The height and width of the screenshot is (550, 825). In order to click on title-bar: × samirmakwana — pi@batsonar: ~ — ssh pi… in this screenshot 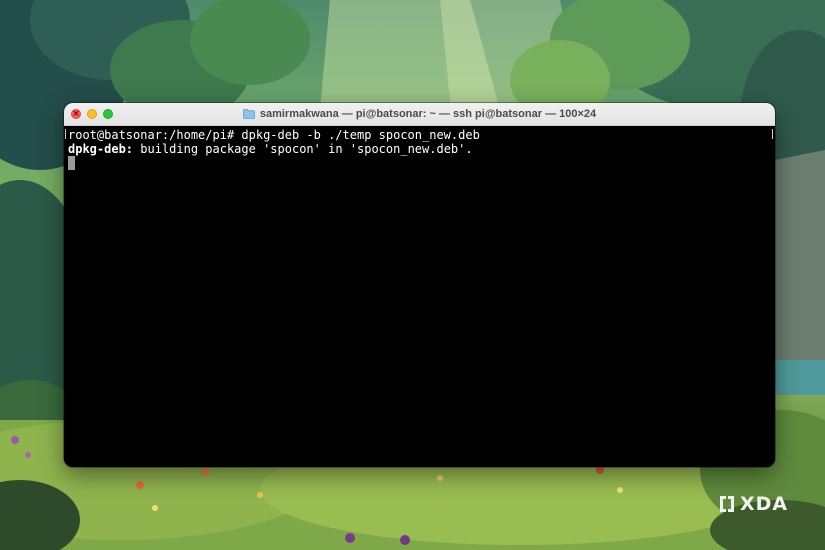, I will do `click(419, 114)`.